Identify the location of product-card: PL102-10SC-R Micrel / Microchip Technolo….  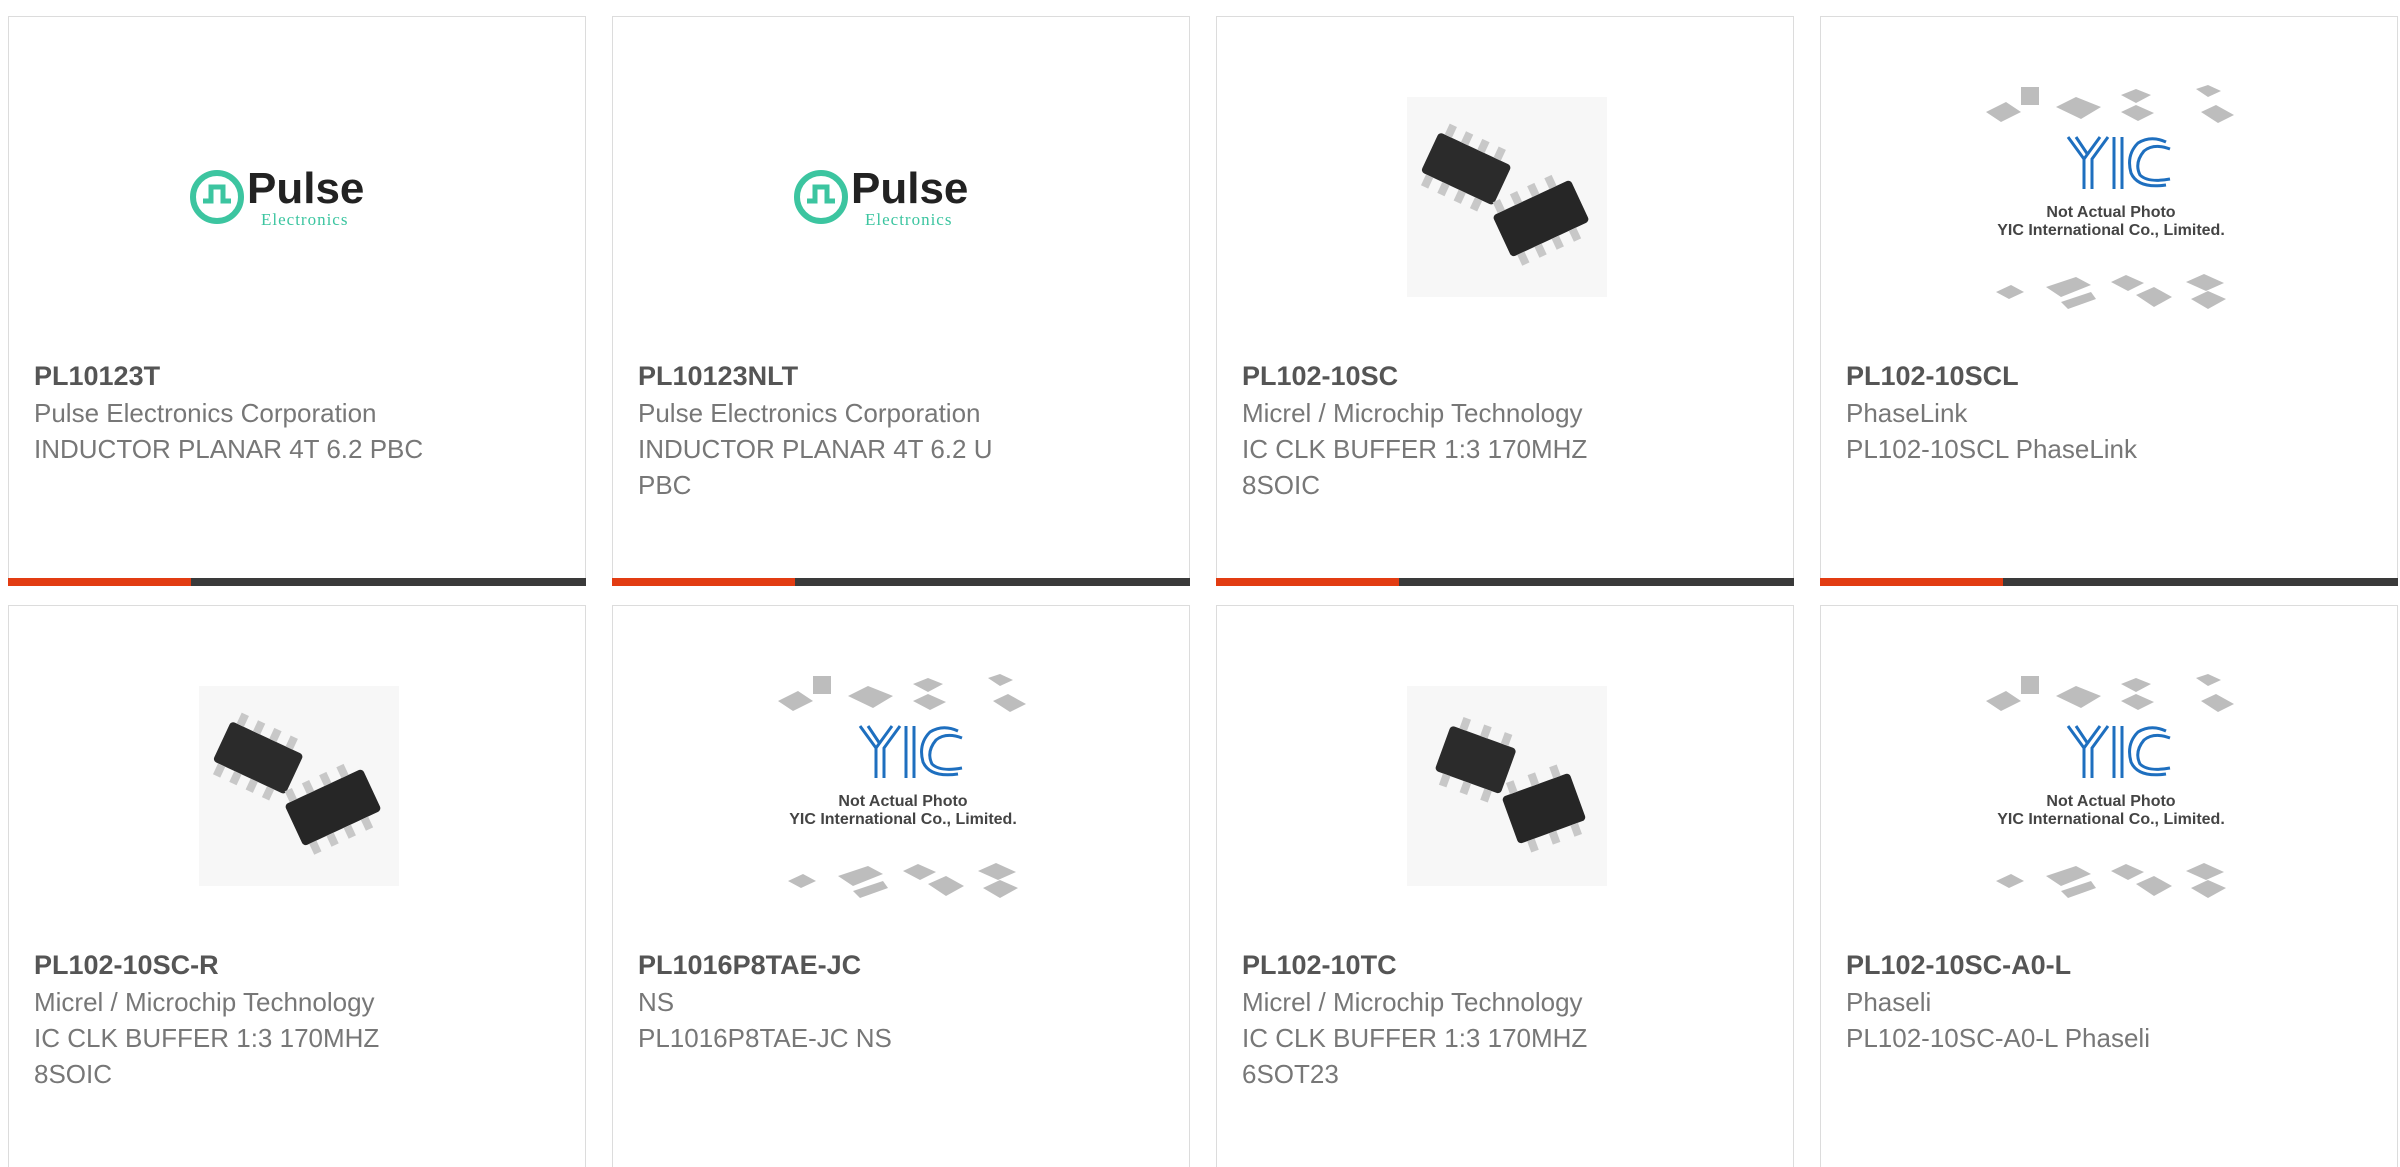
(297, 886).